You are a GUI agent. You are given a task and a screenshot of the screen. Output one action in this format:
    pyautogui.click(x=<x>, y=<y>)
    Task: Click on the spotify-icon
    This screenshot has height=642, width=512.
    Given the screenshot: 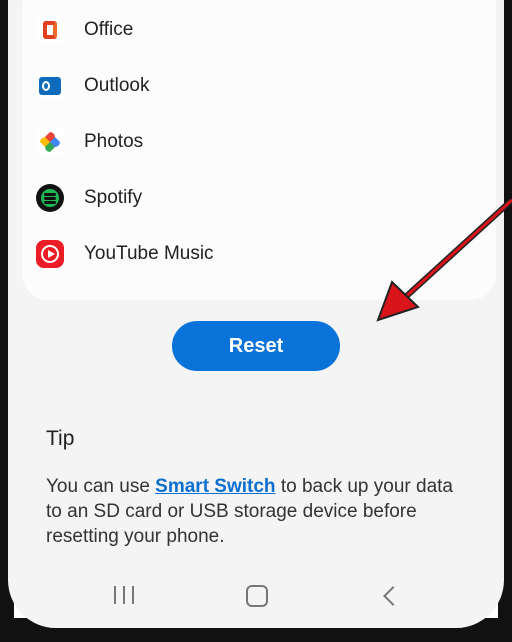 What is the action you would take?
    pyautogui.click(x=50, y=198)
    